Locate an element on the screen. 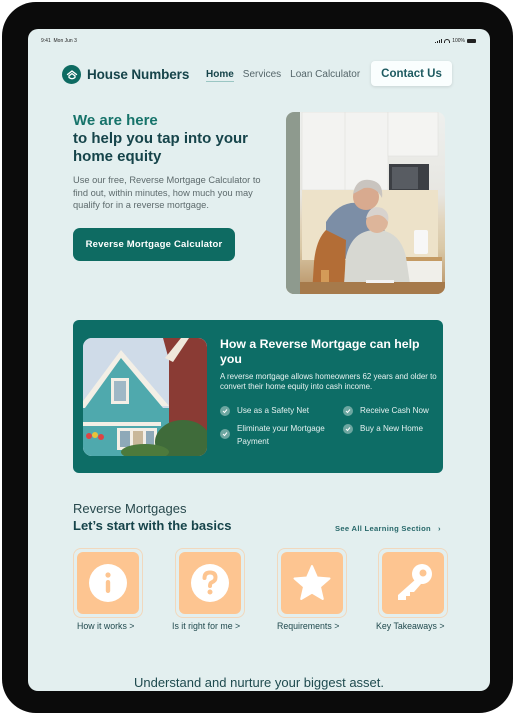  tile-label: How it works > is located at coordinates (105, 626).